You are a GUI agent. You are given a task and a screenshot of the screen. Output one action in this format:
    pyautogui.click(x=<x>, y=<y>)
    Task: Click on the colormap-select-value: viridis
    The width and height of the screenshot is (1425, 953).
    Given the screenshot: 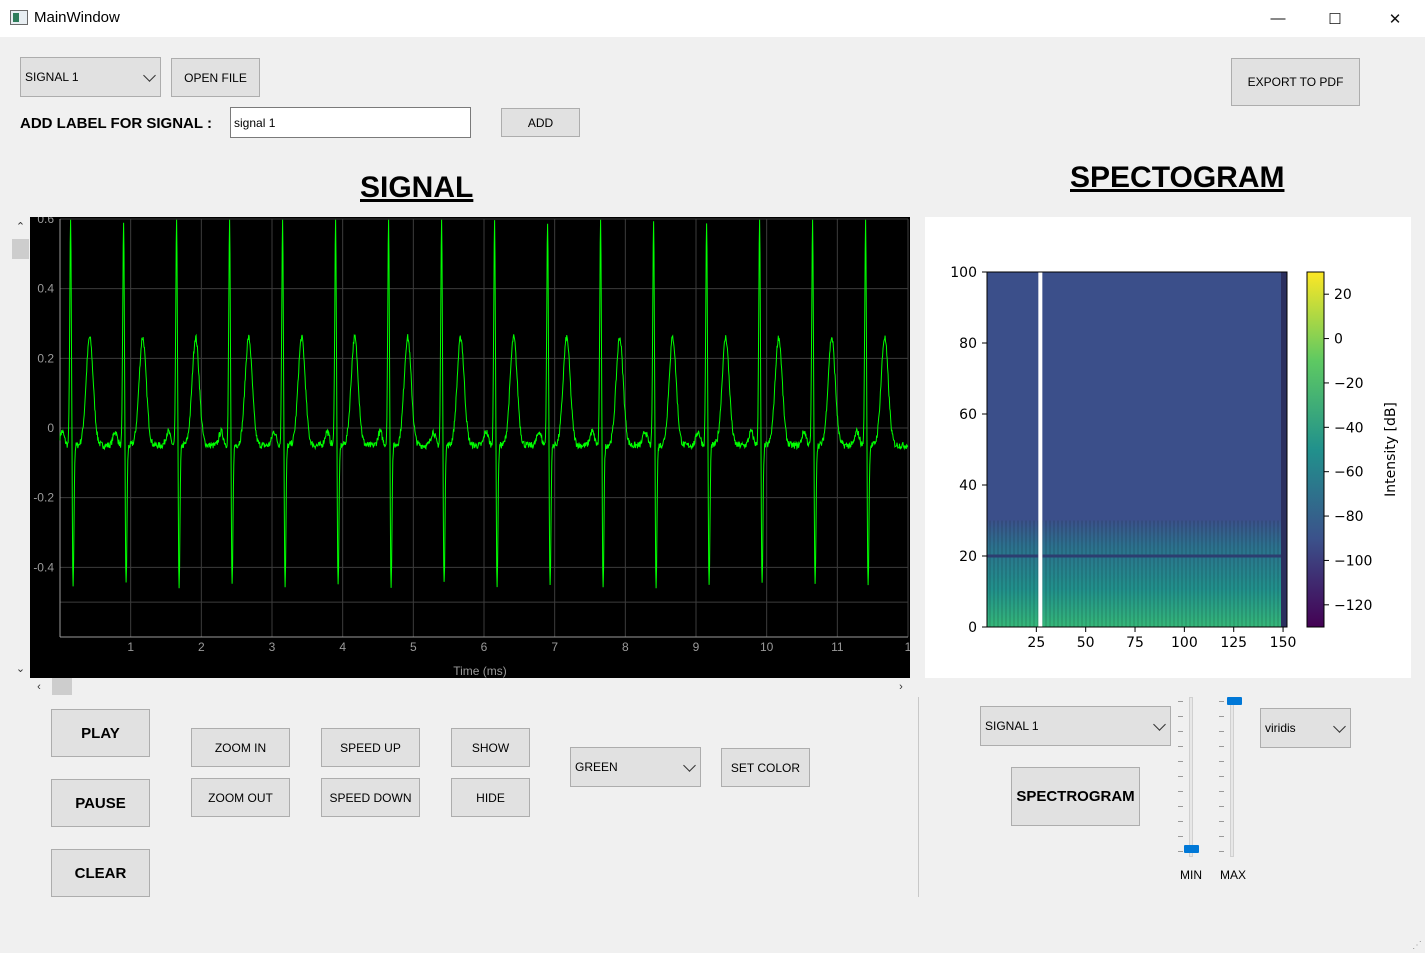 What is the action you would take?
    pyautogui.click(x=1280, y=728)
    